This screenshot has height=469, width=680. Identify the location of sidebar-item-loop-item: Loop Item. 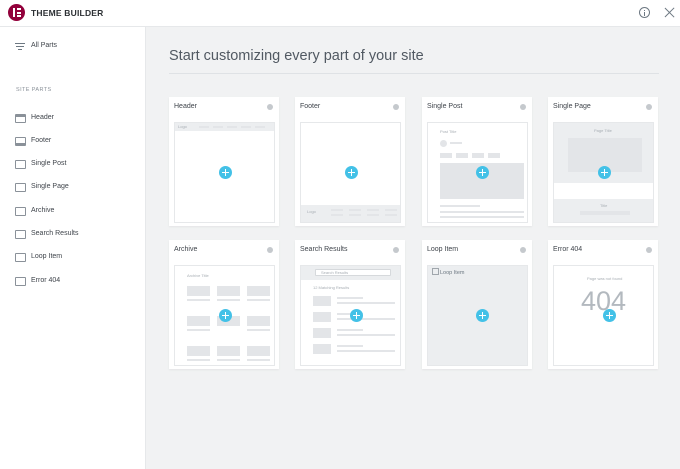
(73, 258).